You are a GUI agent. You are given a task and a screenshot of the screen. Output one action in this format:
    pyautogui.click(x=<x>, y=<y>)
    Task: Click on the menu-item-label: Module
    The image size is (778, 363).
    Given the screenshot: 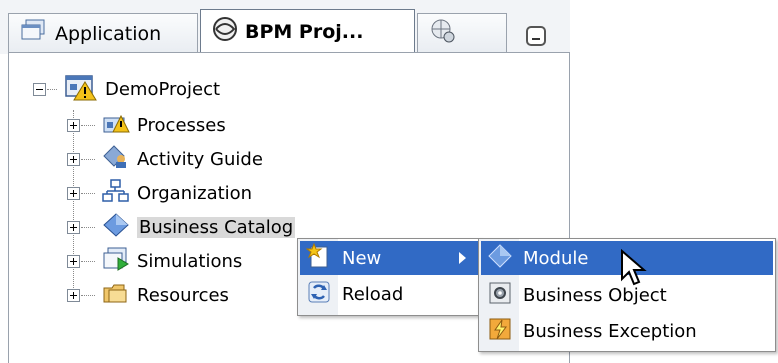 What is the action you would take?
    pyautogui.click(x=556, y=258)
    